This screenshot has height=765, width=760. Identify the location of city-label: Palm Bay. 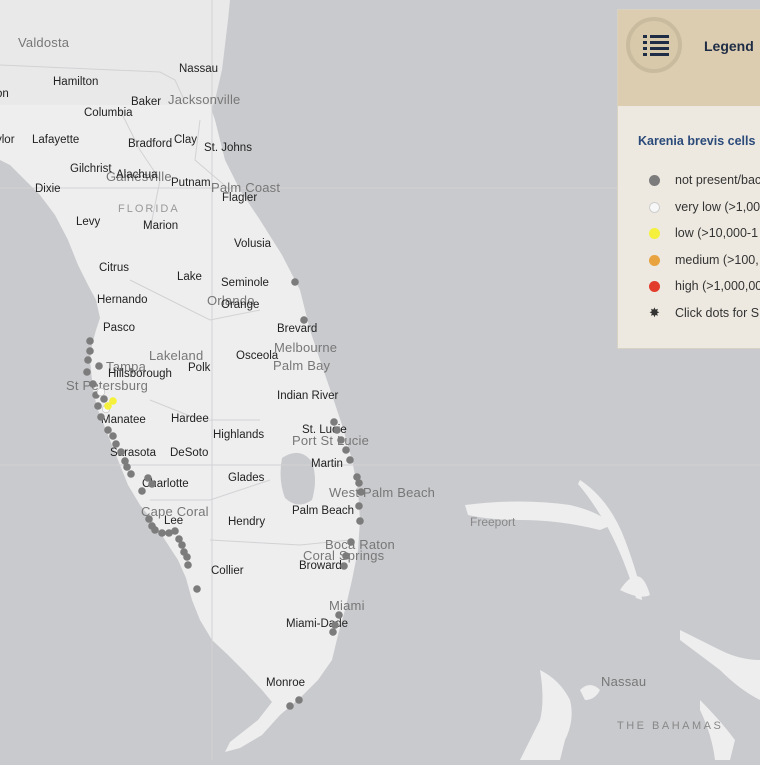
(302, 365).